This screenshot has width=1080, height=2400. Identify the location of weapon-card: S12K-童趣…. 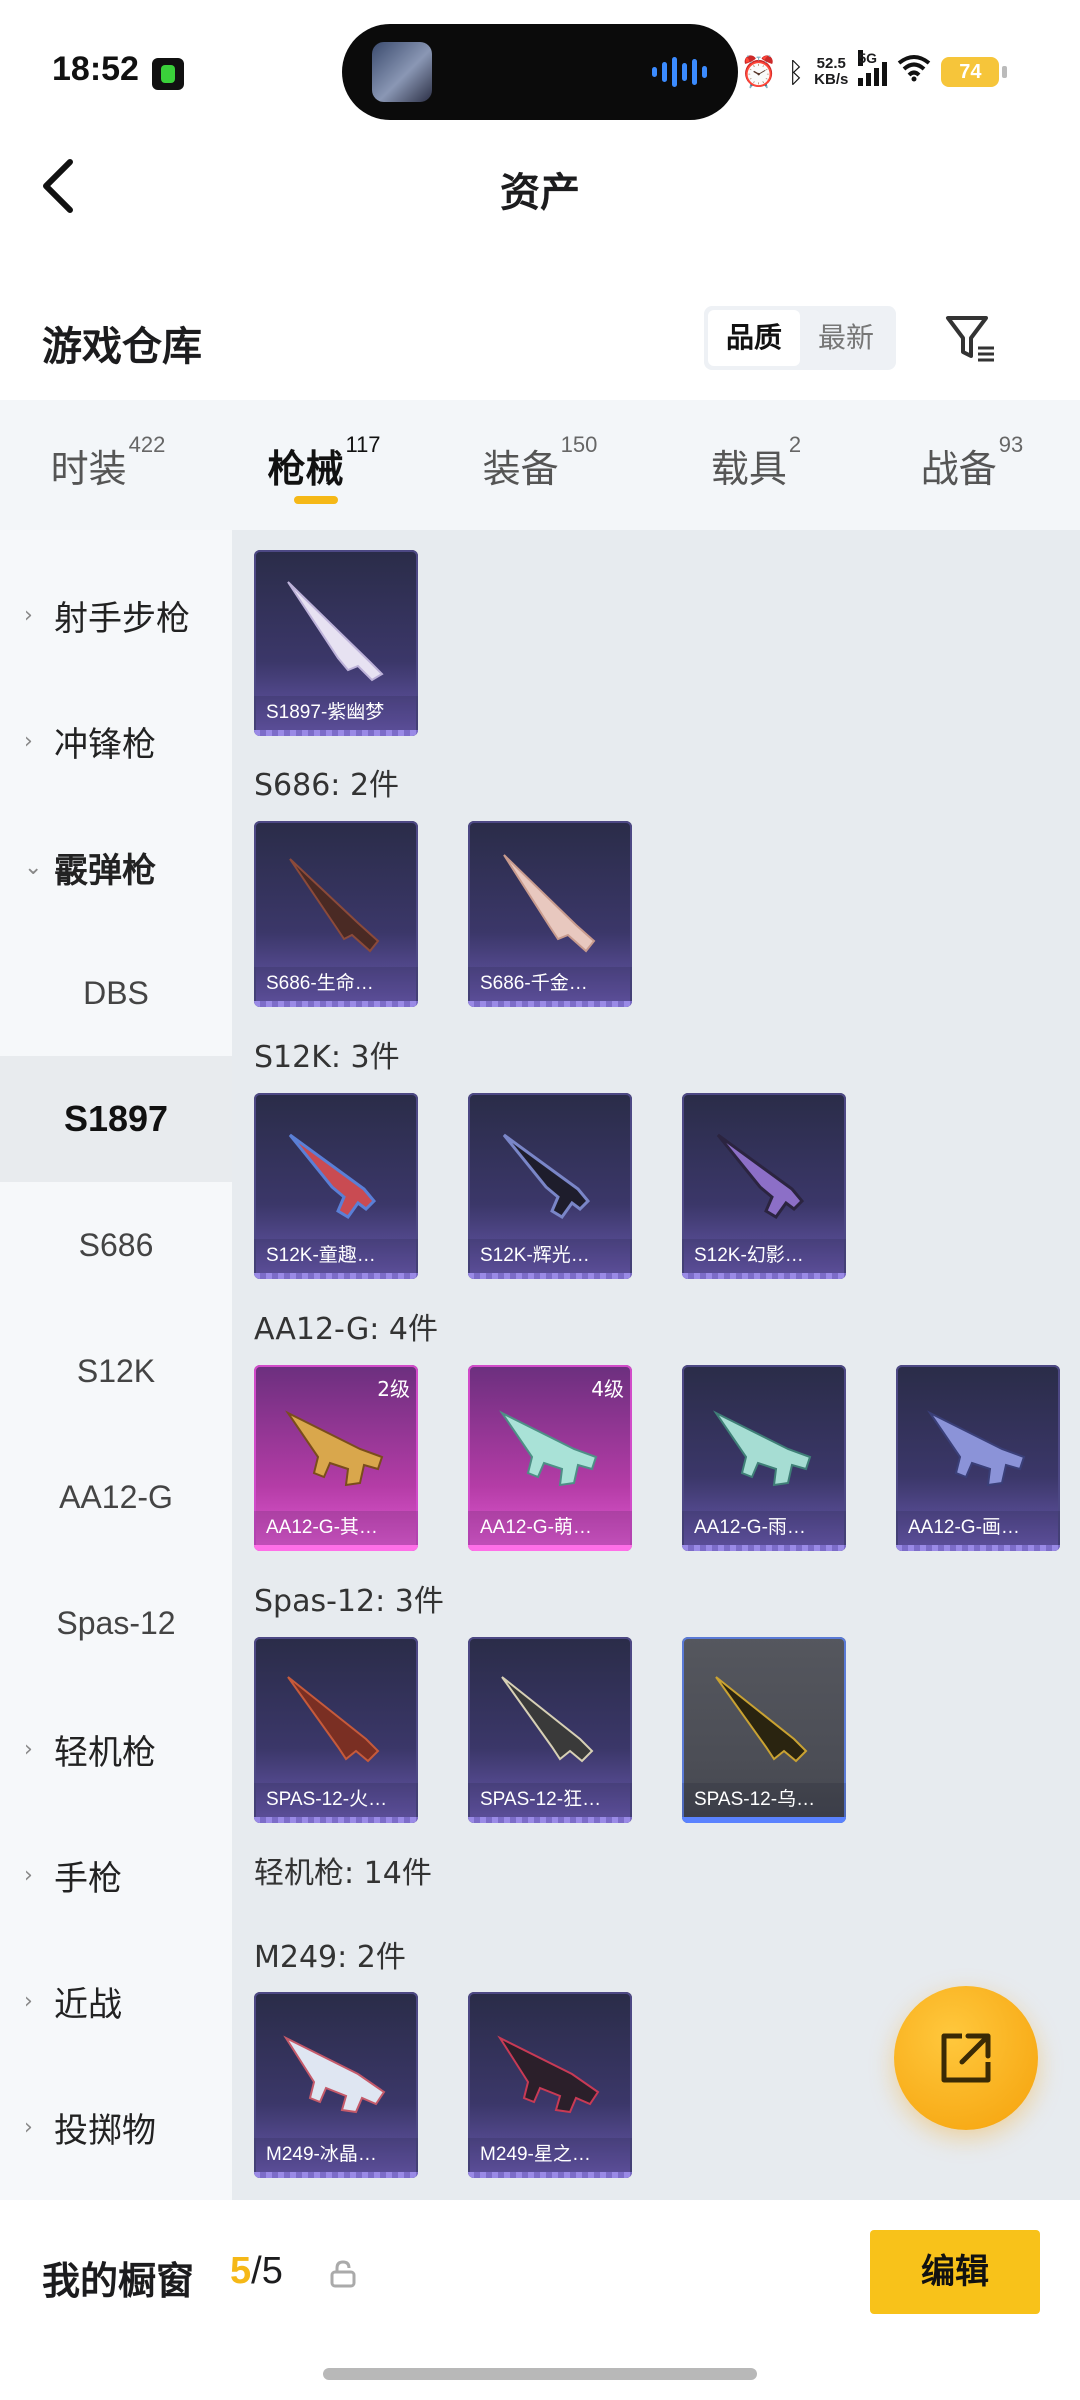
(336, 1186).